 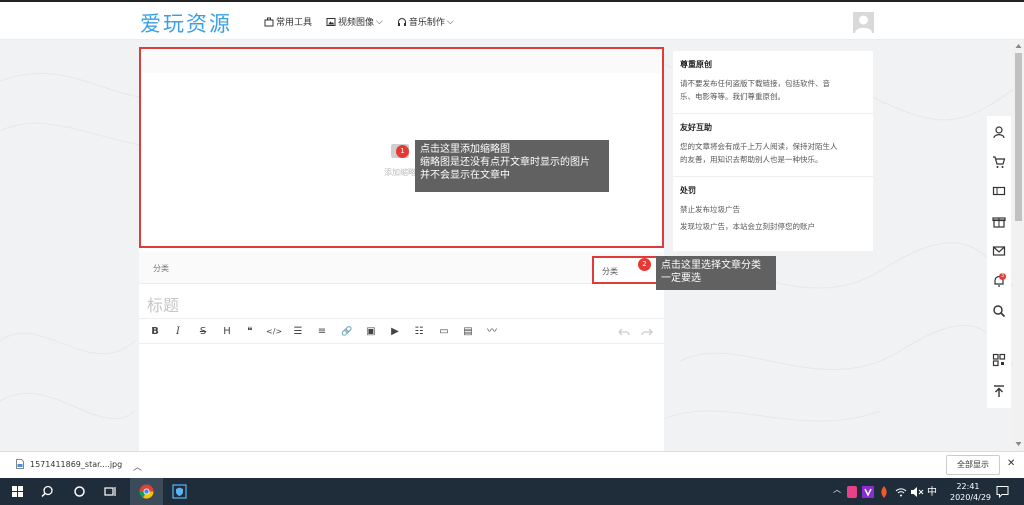 I want to click on rules-section-title: 处罚, so click(x=688, y=190).